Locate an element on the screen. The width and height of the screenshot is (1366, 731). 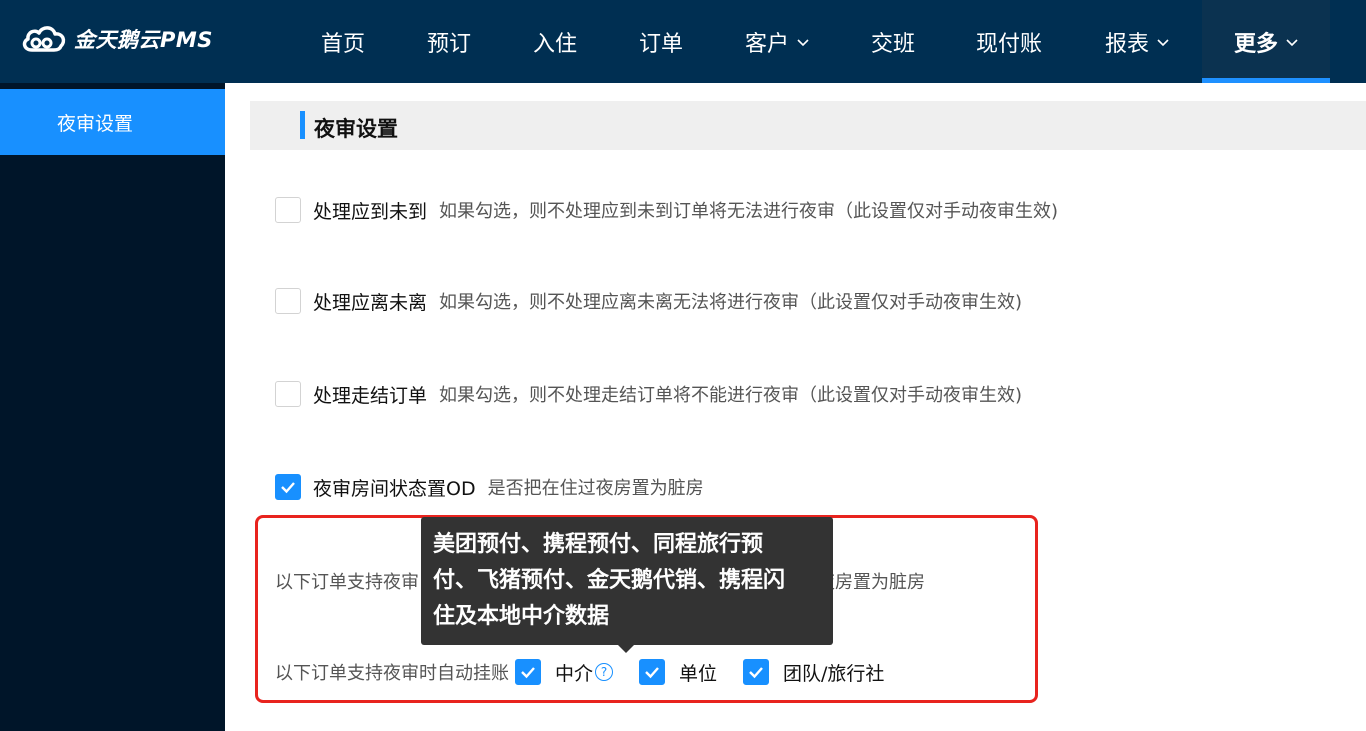
sidebar-item-night-audit-settings: 夜审设置 is located at coordinates (112, 122).